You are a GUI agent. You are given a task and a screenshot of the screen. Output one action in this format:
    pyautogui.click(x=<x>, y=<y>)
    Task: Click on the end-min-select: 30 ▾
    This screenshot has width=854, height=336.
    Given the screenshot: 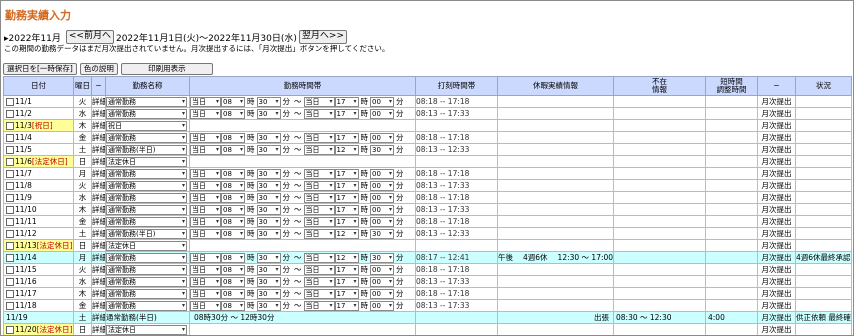 What is the action you would take?
    pyautogui.click(x=382, y=234)
    